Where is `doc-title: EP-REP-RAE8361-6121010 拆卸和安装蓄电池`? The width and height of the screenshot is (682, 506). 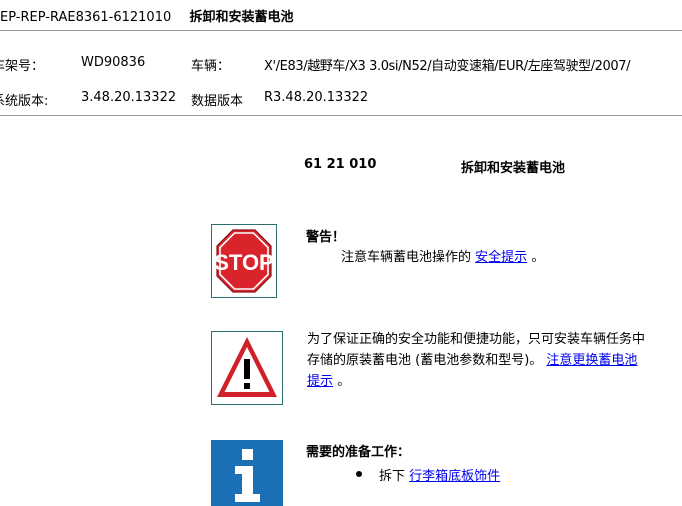 doc-title: EP-REP-RAE8361-6121010 拆卸和安装蓄电池 is located at coordinates (147, 15).